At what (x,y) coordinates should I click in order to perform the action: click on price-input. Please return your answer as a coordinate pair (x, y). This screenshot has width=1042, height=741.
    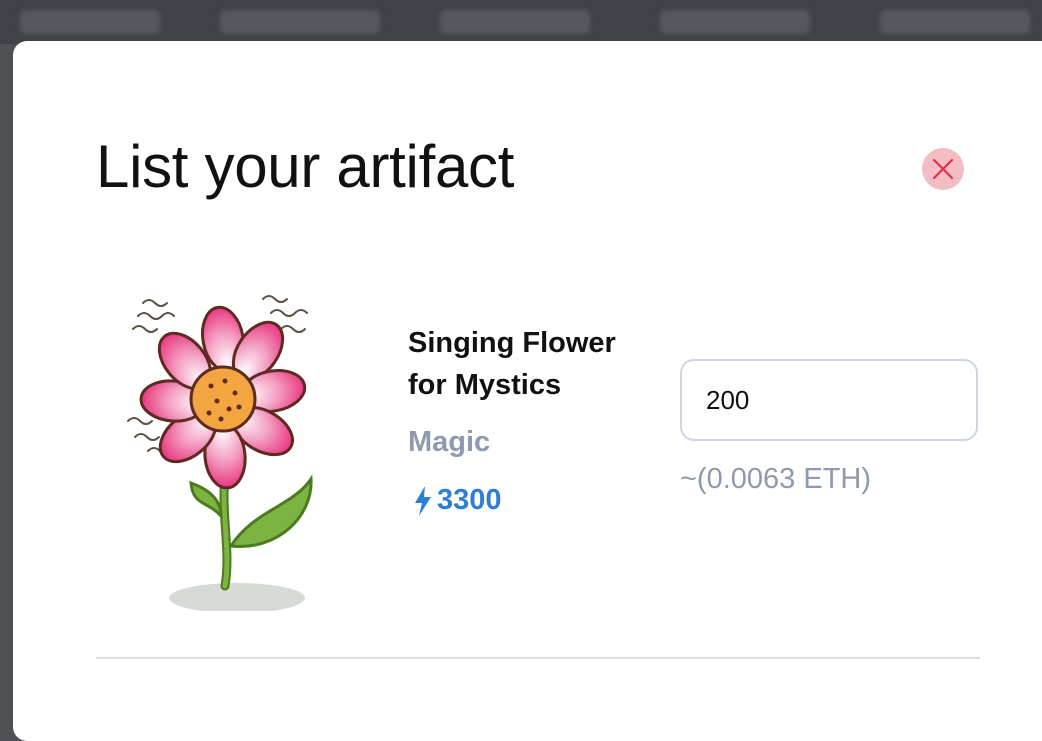
    Looking at the image, I should click on (829, 400).